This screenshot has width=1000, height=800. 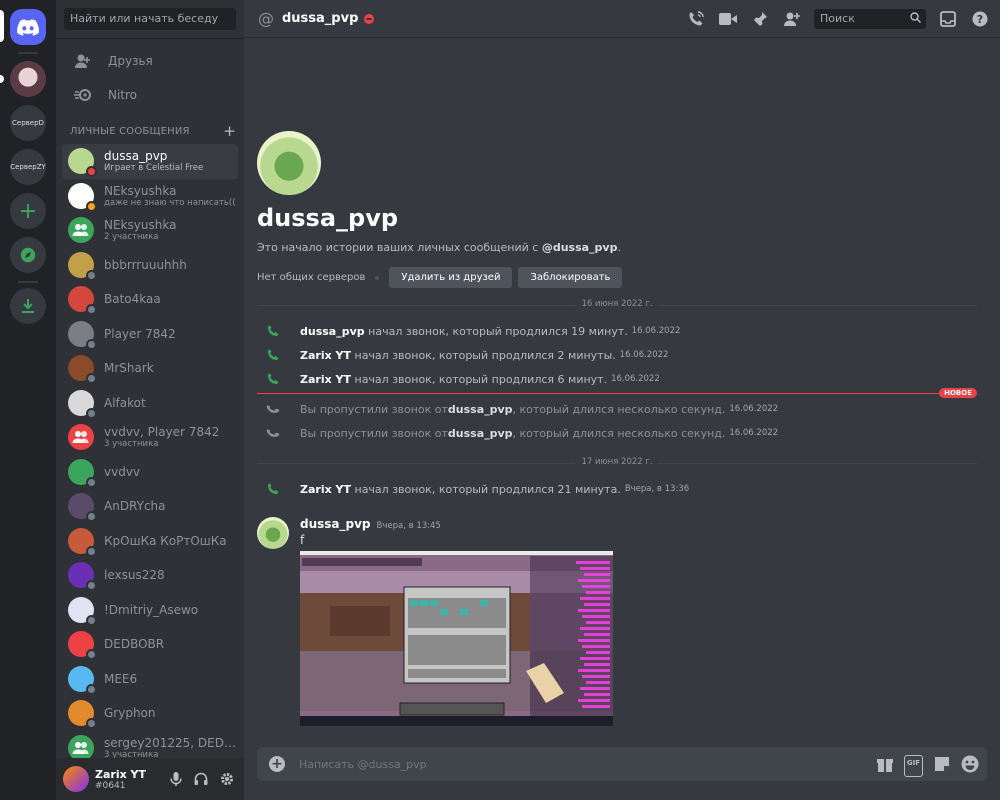 I want to click on dm-item: !Dmitriy_Asewo, so click(x=150, y=610).